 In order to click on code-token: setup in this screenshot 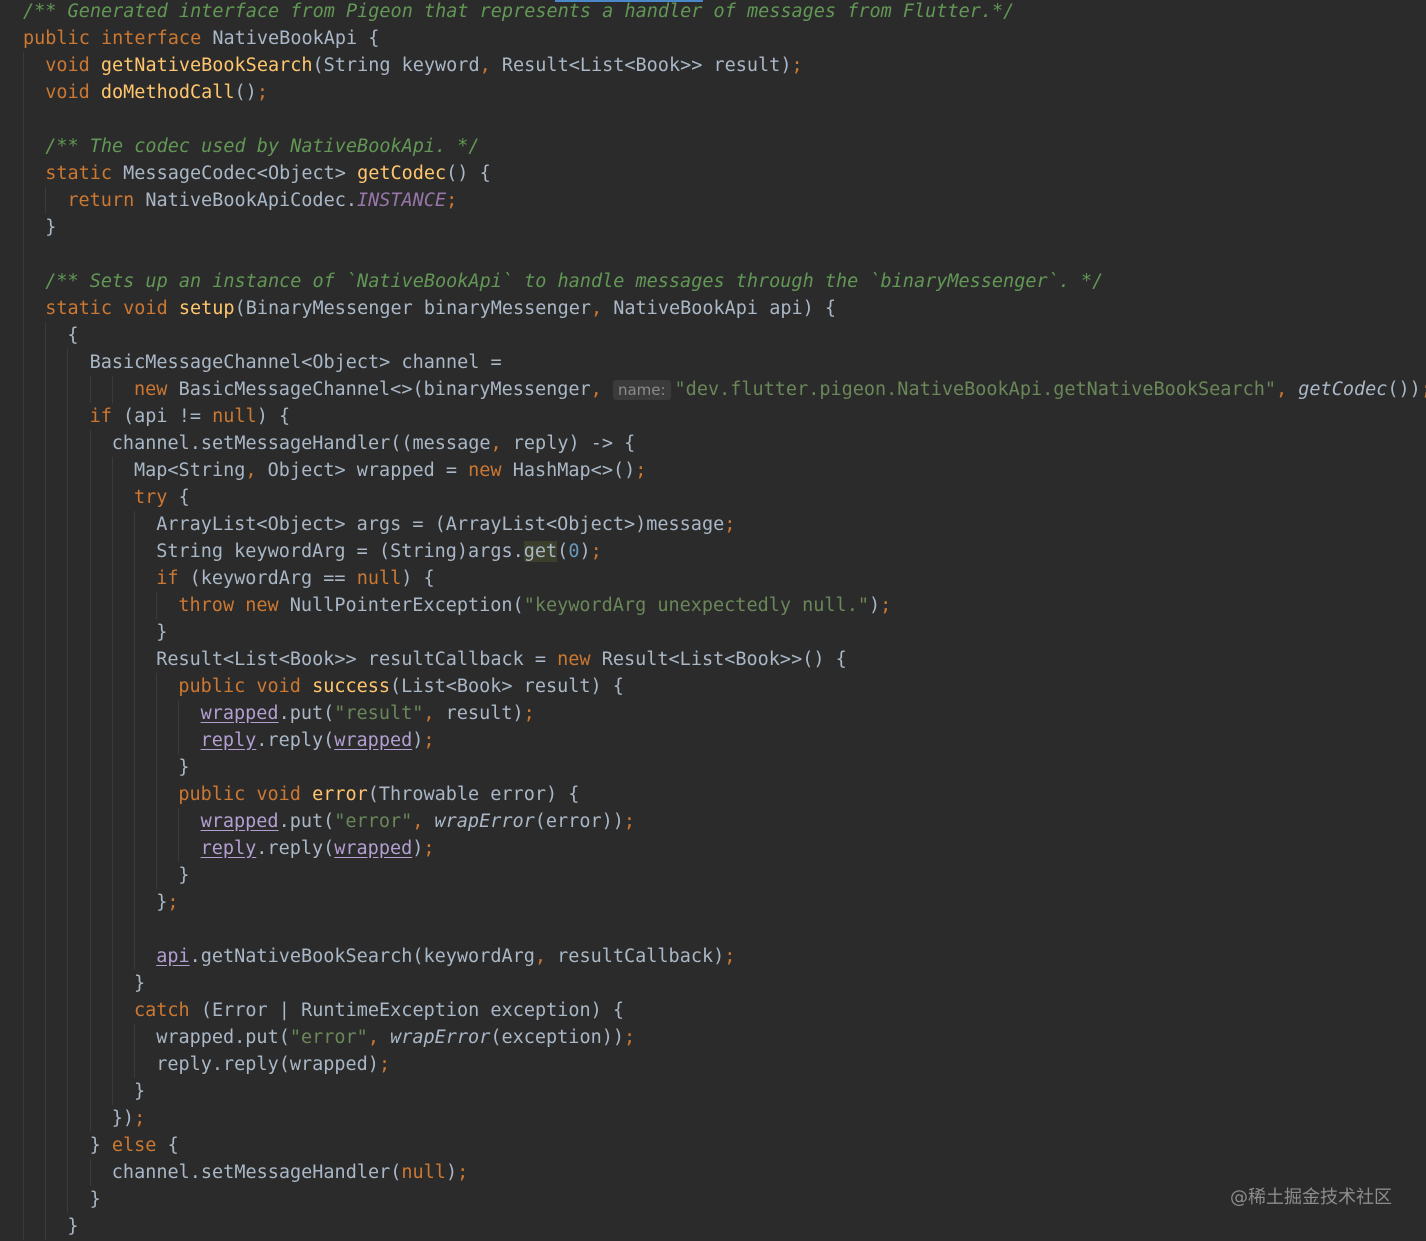, I will do `click(206, 308)`.